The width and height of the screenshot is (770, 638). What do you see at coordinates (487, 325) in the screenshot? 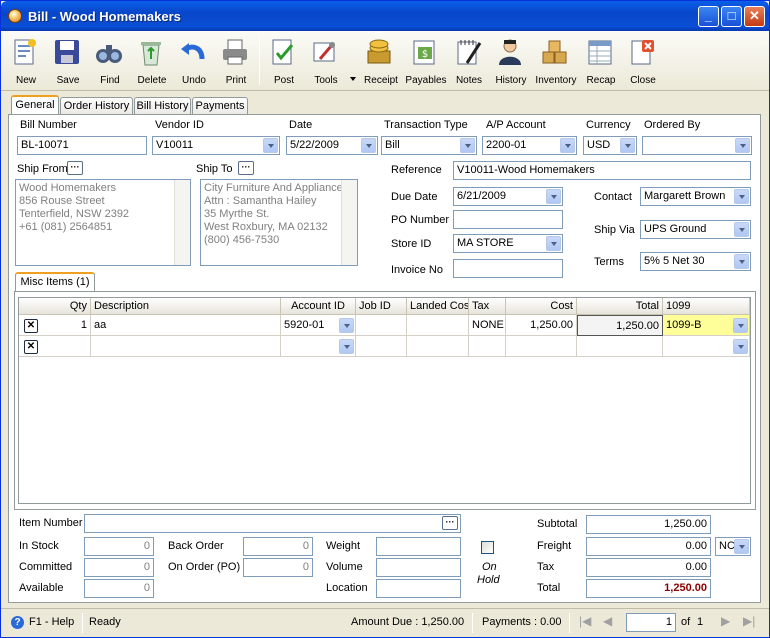
I see `cell-tax: NONE` at bounding box center [487, 325].